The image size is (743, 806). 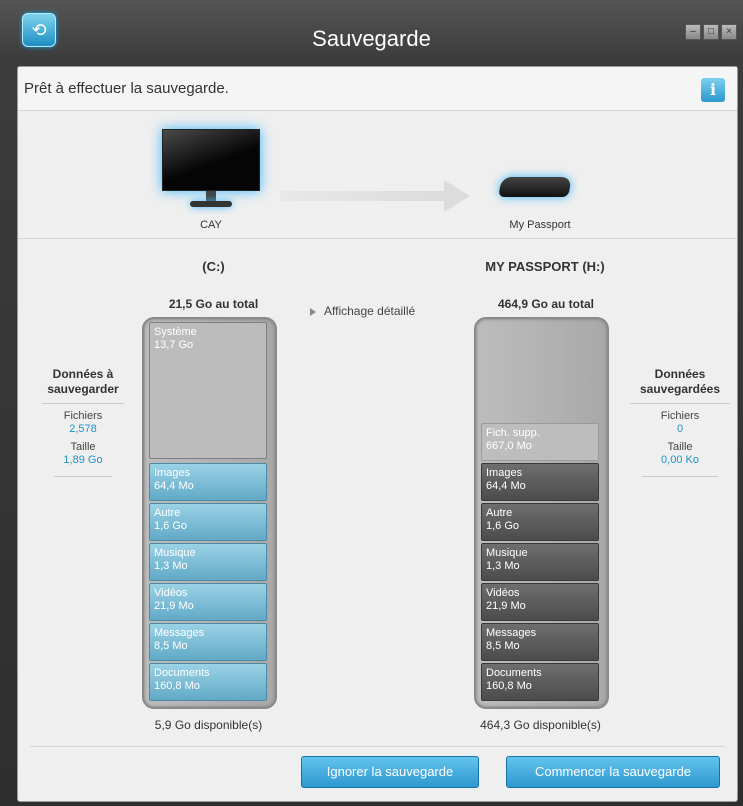 I want to click on computer-icon, so click(x=211, y=169).